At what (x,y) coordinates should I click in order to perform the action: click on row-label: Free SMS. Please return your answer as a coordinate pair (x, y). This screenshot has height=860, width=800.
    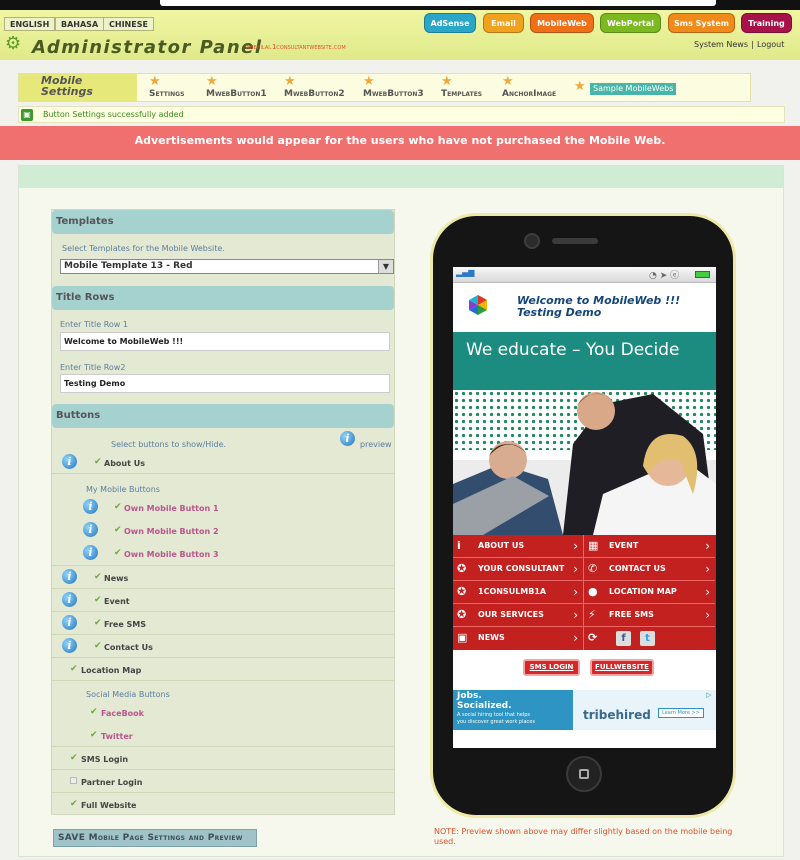
    Looking at the image, I should click on (125, 624).